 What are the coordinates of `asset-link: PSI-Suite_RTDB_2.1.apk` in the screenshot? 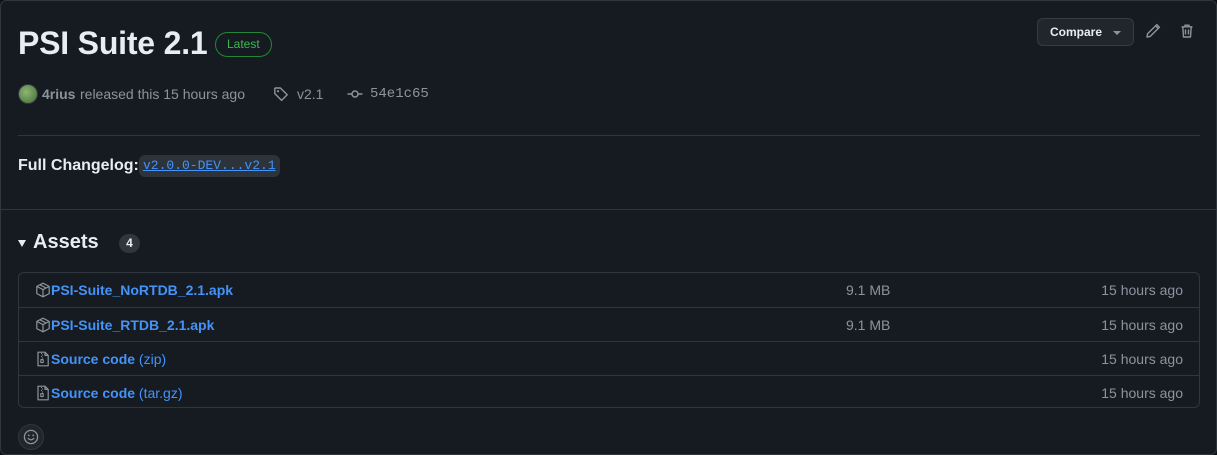 It's located at (132, 325).